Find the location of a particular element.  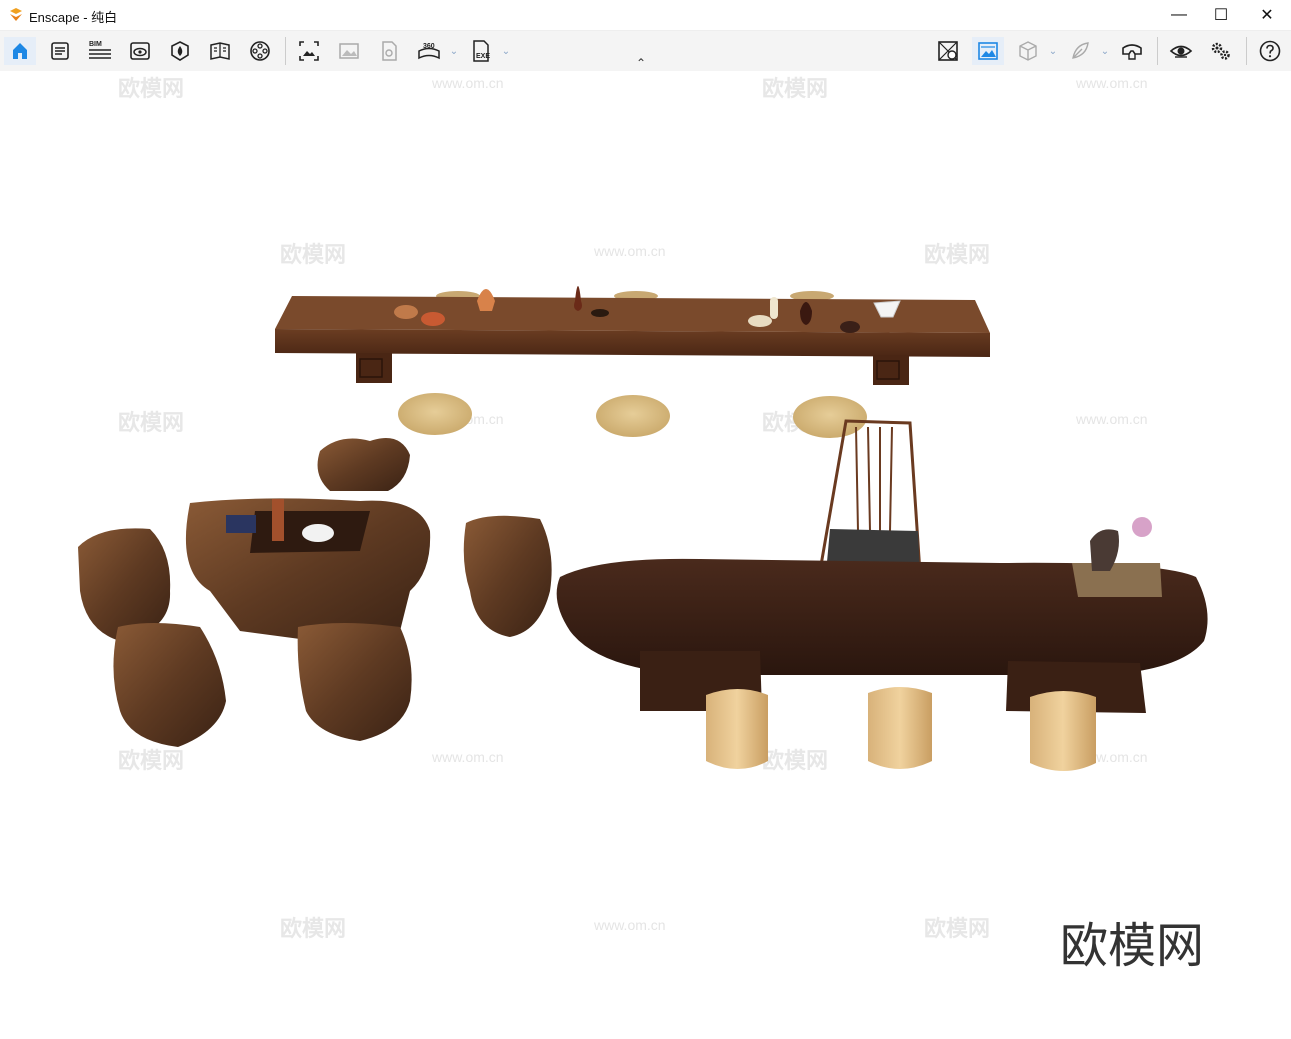

panorama-button: 360 is located at coordinates (429, 51).